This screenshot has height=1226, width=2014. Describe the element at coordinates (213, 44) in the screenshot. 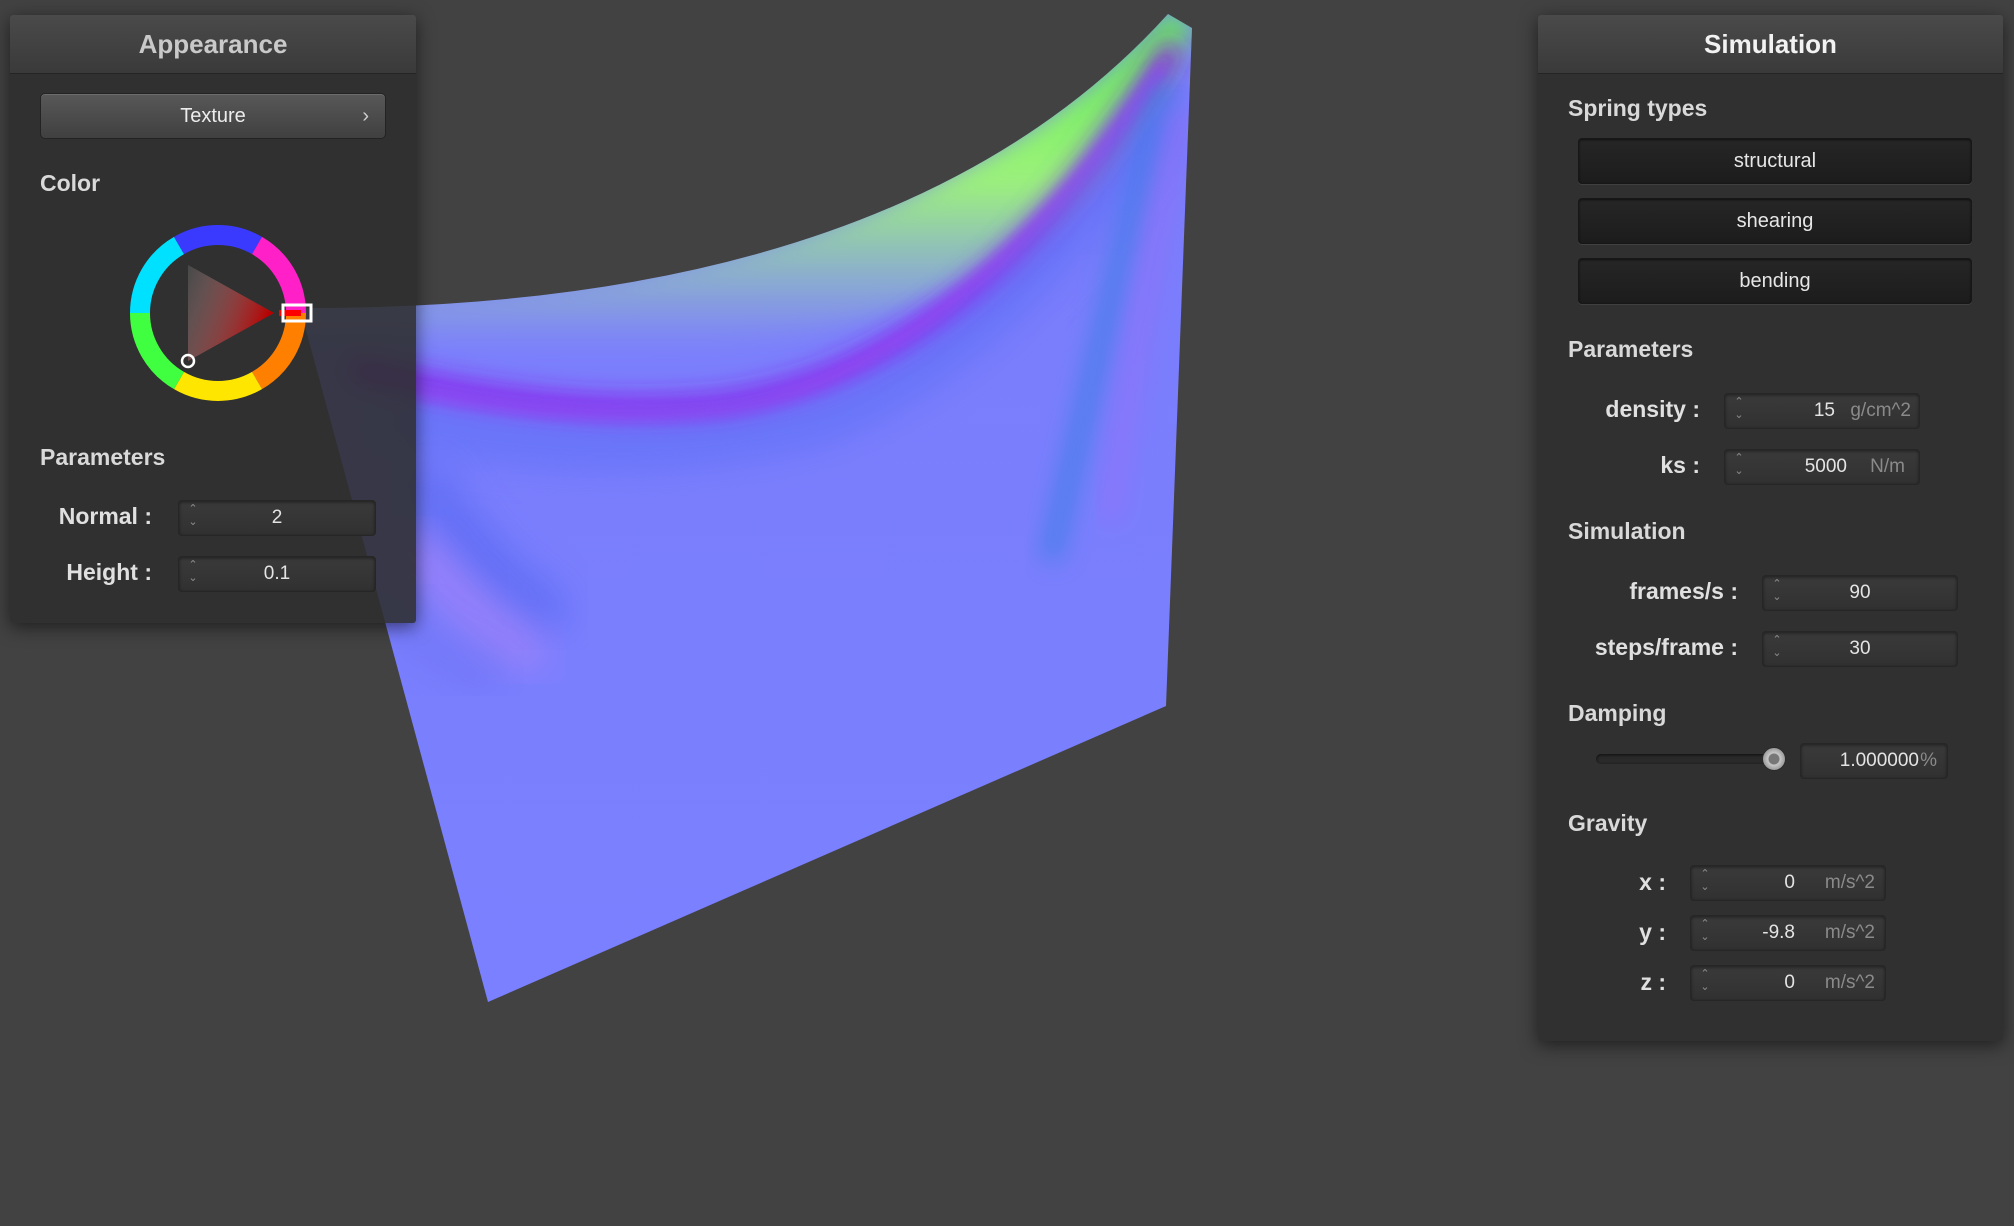

I see `appearance-panel-title: Appearance` at that location.